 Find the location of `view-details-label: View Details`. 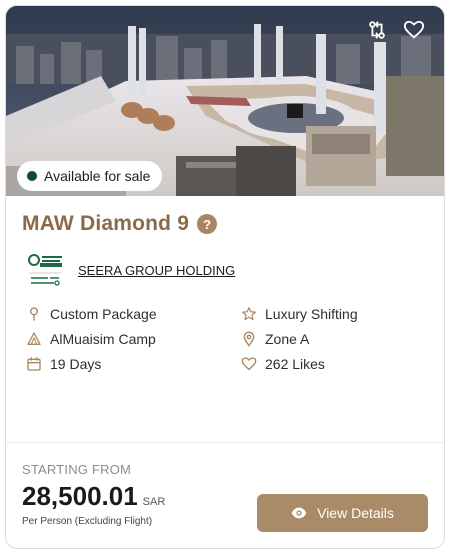

view-details-label: View Details is located at coordinates (355, 513).